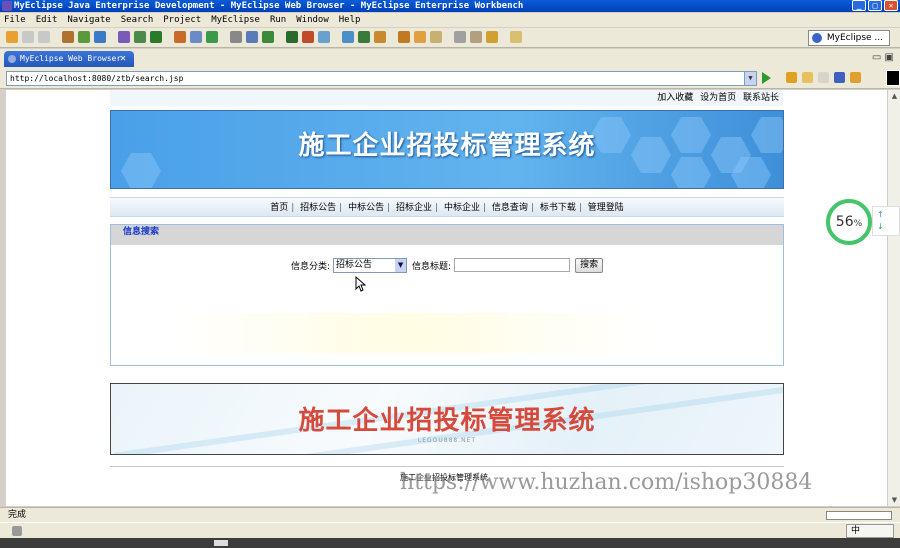 This screenshot has height=548, width=900. Describe the element at coordinates (381, 78) in the screenshot. I see `url-input: http://localhost:8080/ztb/search.jsp ▼` at that location.